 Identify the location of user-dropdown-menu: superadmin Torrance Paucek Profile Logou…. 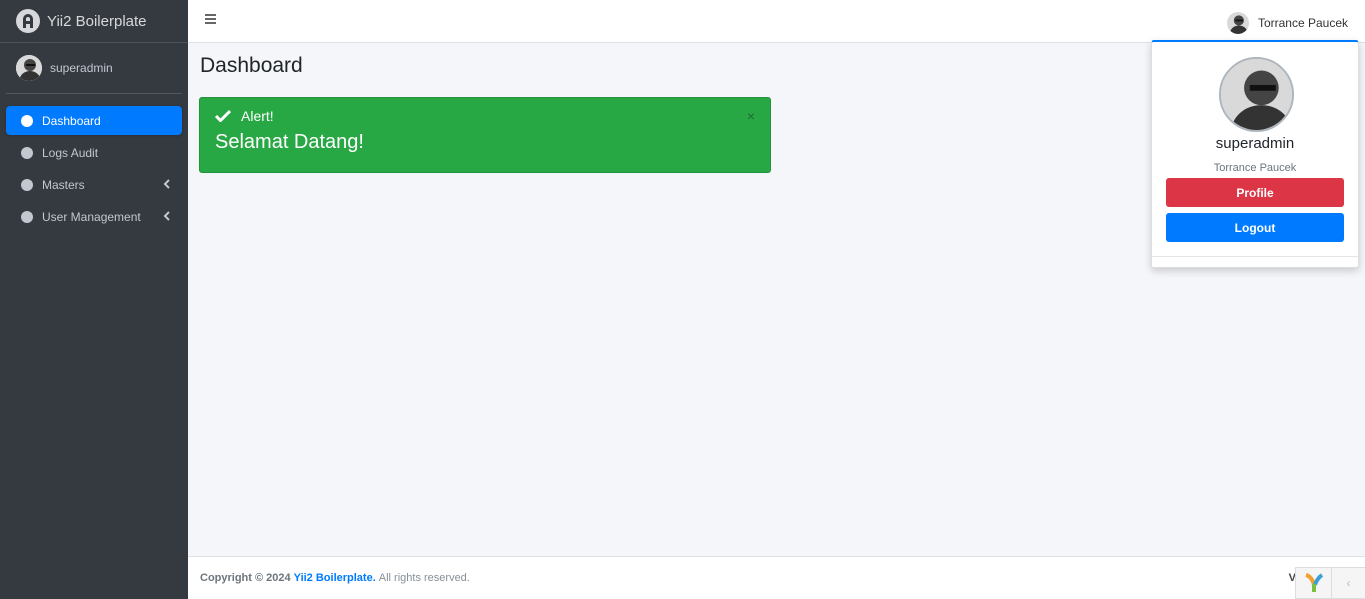
(1255, 154).